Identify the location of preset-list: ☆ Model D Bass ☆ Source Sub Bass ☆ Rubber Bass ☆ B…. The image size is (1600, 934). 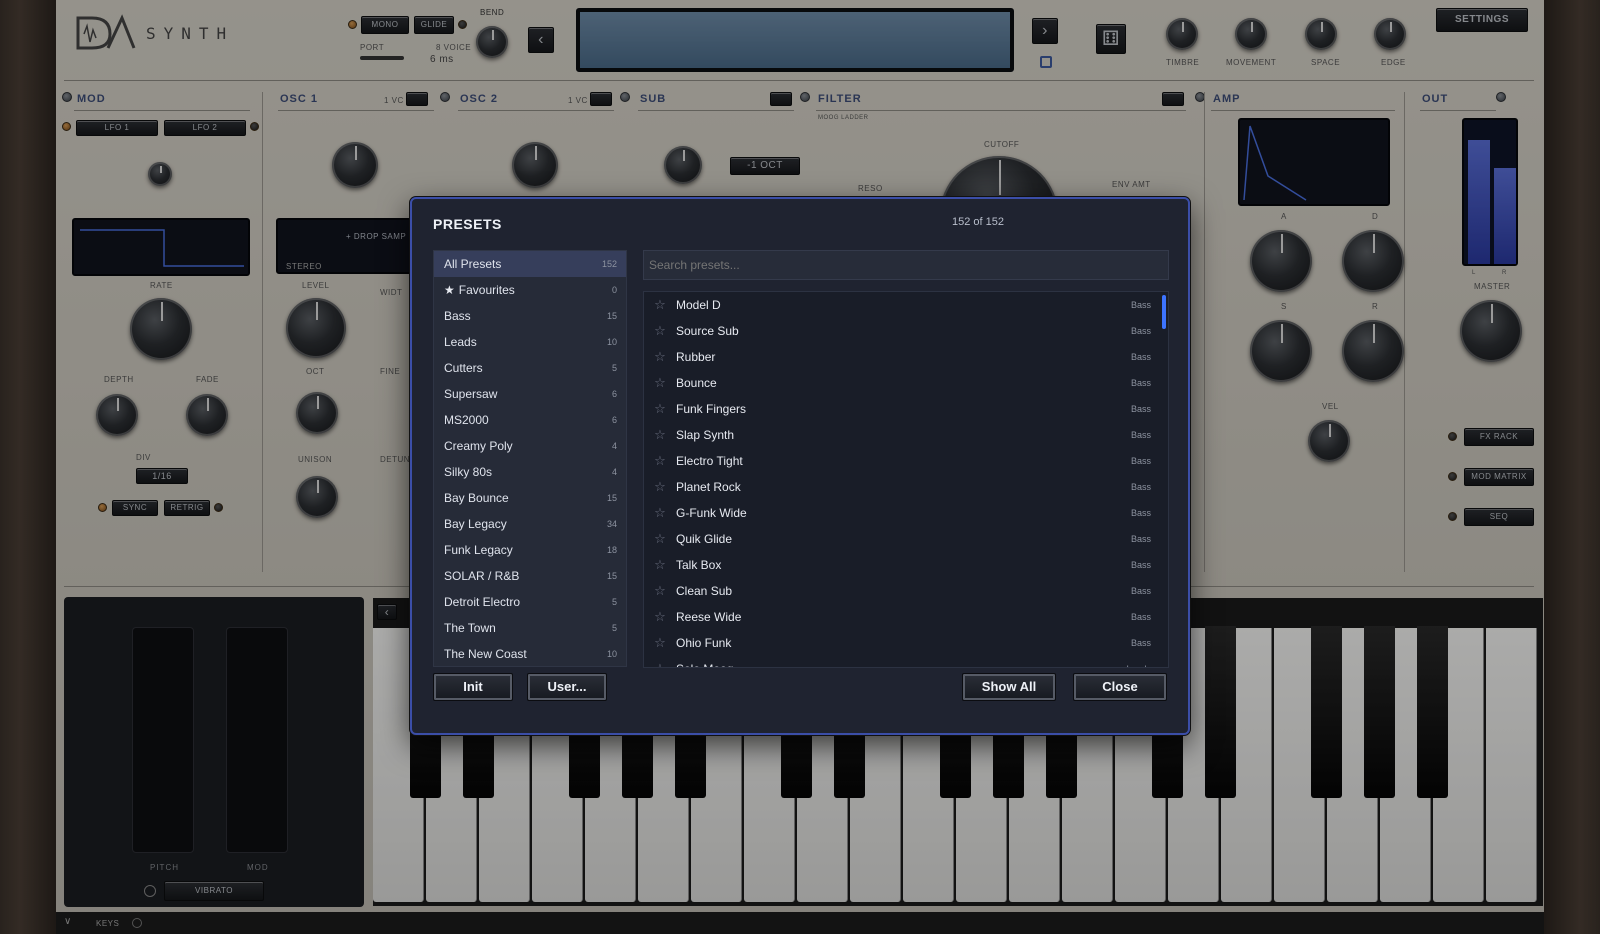
(906, 479).